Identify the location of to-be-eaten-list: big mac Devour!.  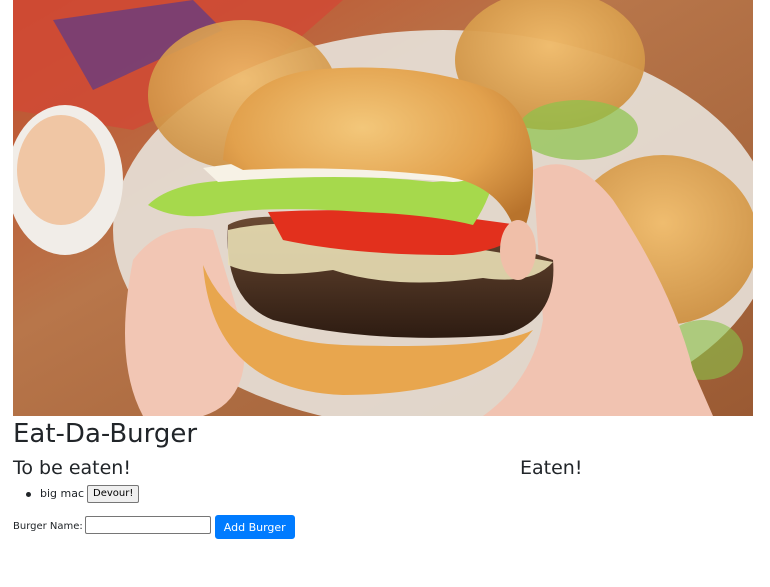
(83, 494).